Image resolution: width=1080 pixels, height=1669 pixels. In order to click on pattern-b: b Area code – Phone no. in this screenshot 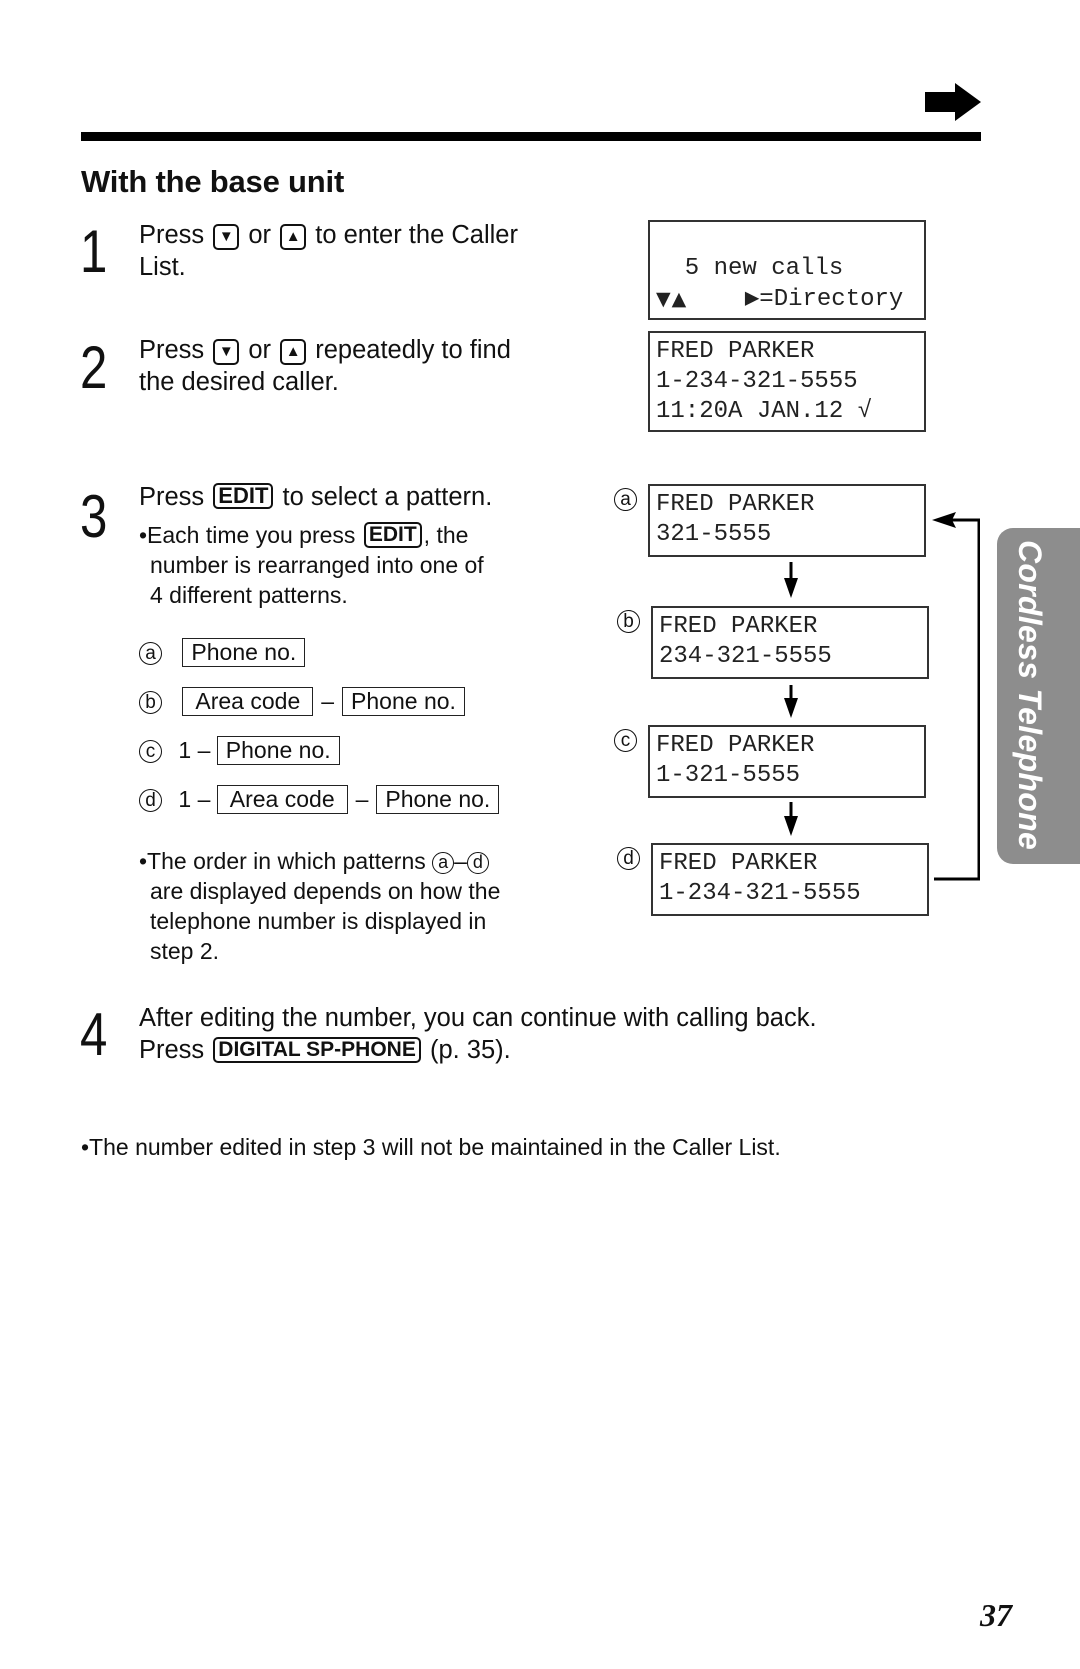, I will do `click(302, 701)`.